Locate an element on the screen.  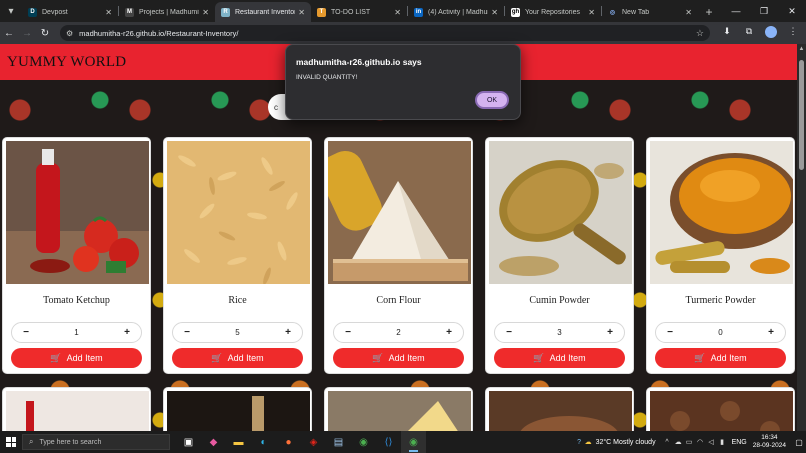
taskbar-search-input: ⌕ Type here to search is located at coordinates (96, 442).